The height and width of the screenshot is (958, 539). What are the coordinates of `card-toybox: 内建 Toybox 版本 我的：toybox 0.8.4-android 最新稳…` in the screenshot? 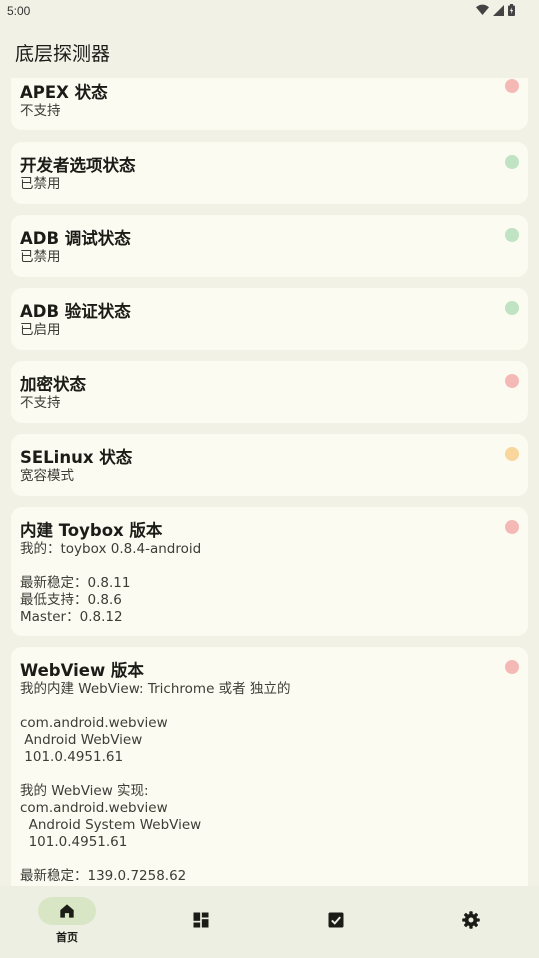 It's located at (269, 571).